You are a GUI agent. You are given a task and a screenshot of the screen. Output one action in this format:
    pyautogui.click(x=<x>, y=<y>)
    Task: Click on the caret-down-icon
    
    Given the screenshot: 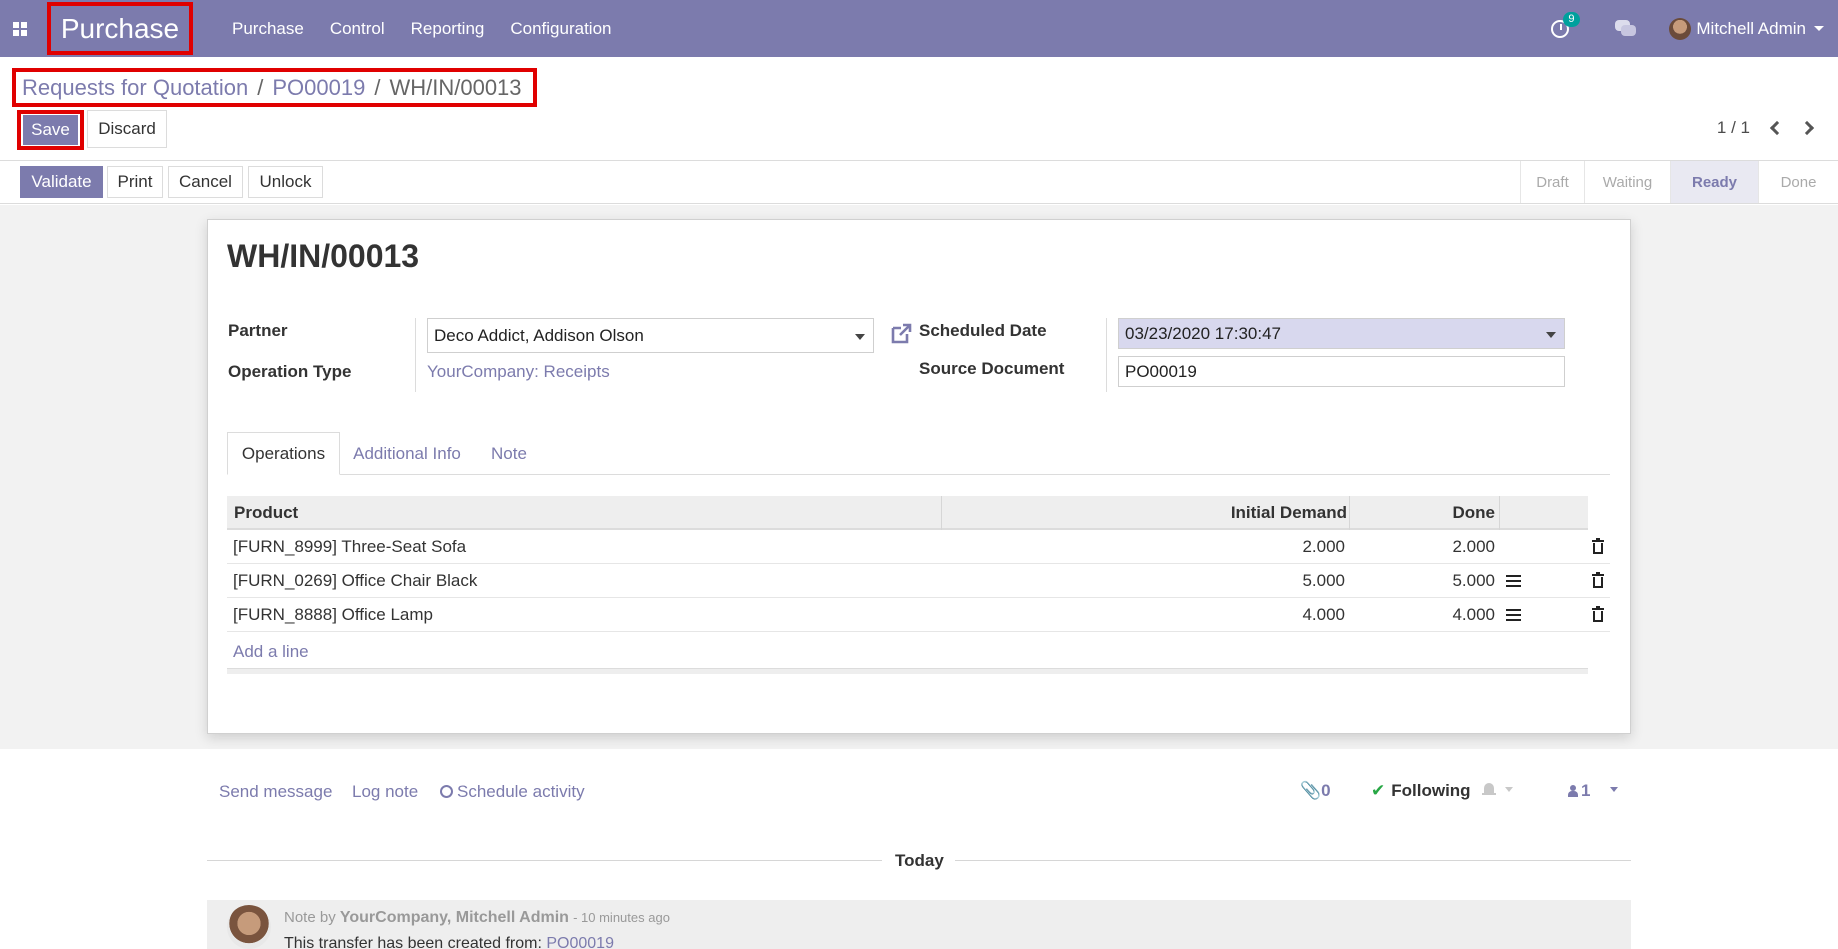 What is the action you would take?
    pyautogui.click(x=860, y=336)
    